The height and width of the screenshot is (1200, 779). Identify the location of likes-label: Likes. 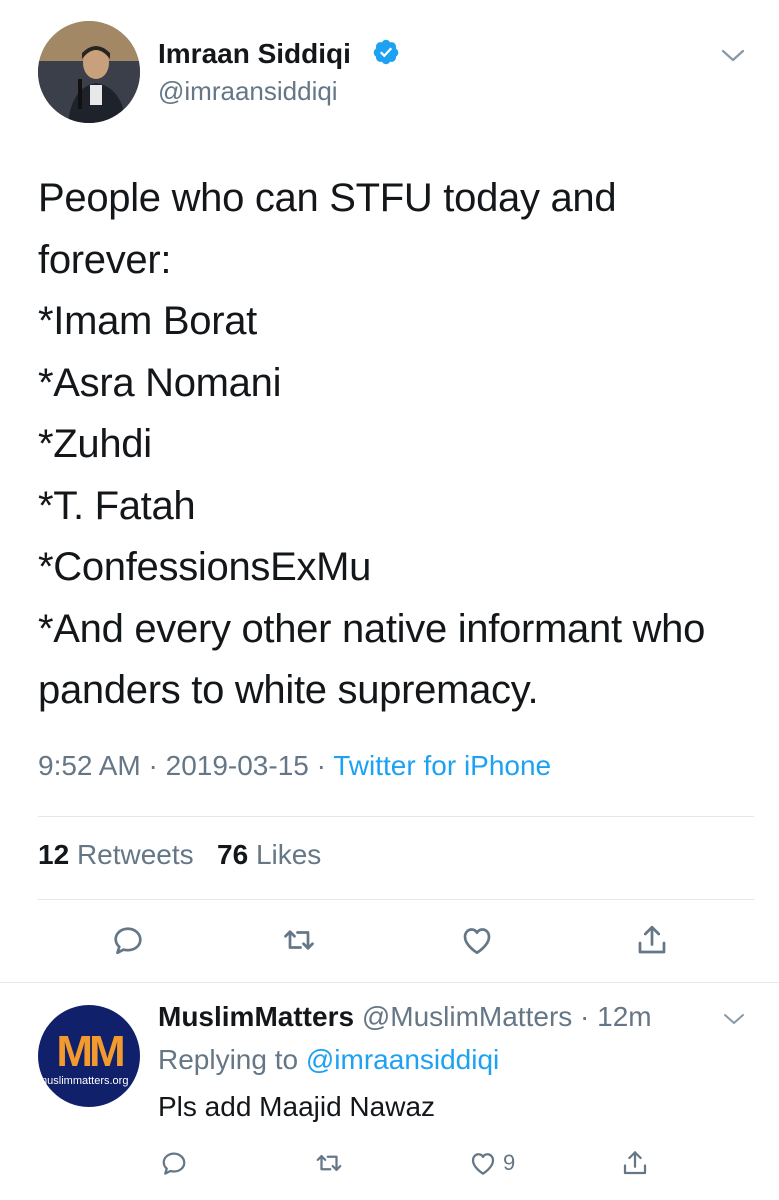
(288, 854).